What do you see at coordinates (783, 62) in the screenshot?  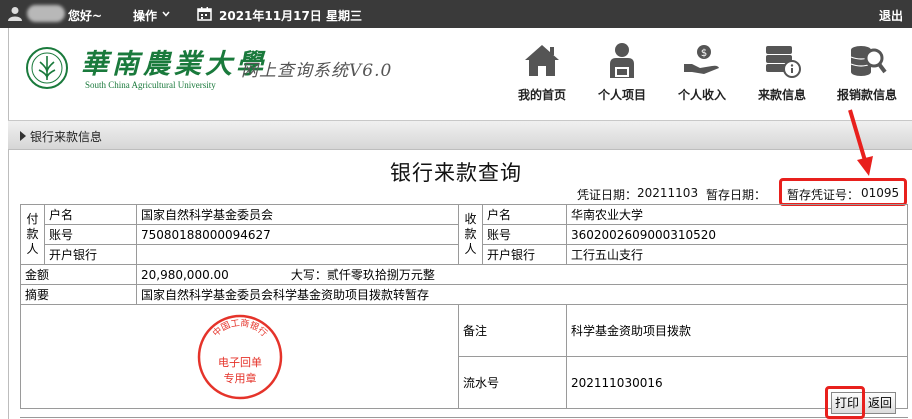 I see `money-info-icon` at bounding box center [783, 62].